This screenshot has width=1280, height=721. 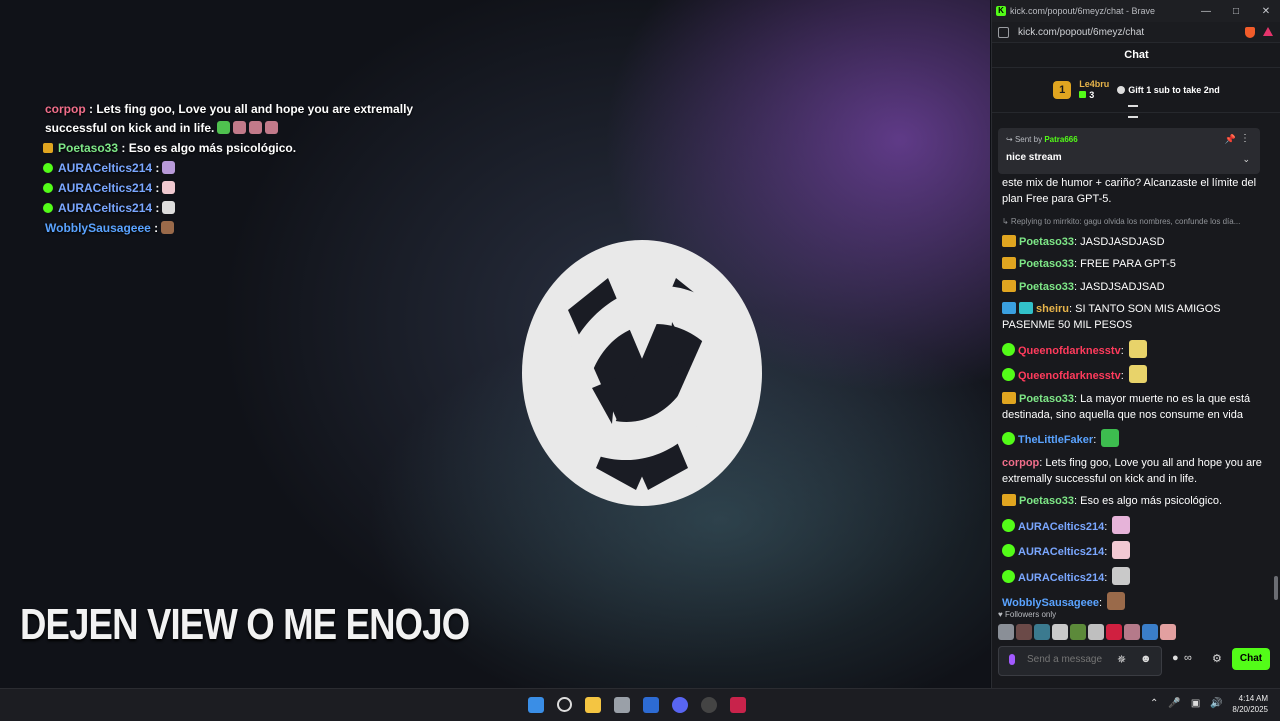 What do you see at coordinates (1134, 601) in the screenshot?
I see `chat-message: WobblySausageee:` at bounding box center [1134, 601].